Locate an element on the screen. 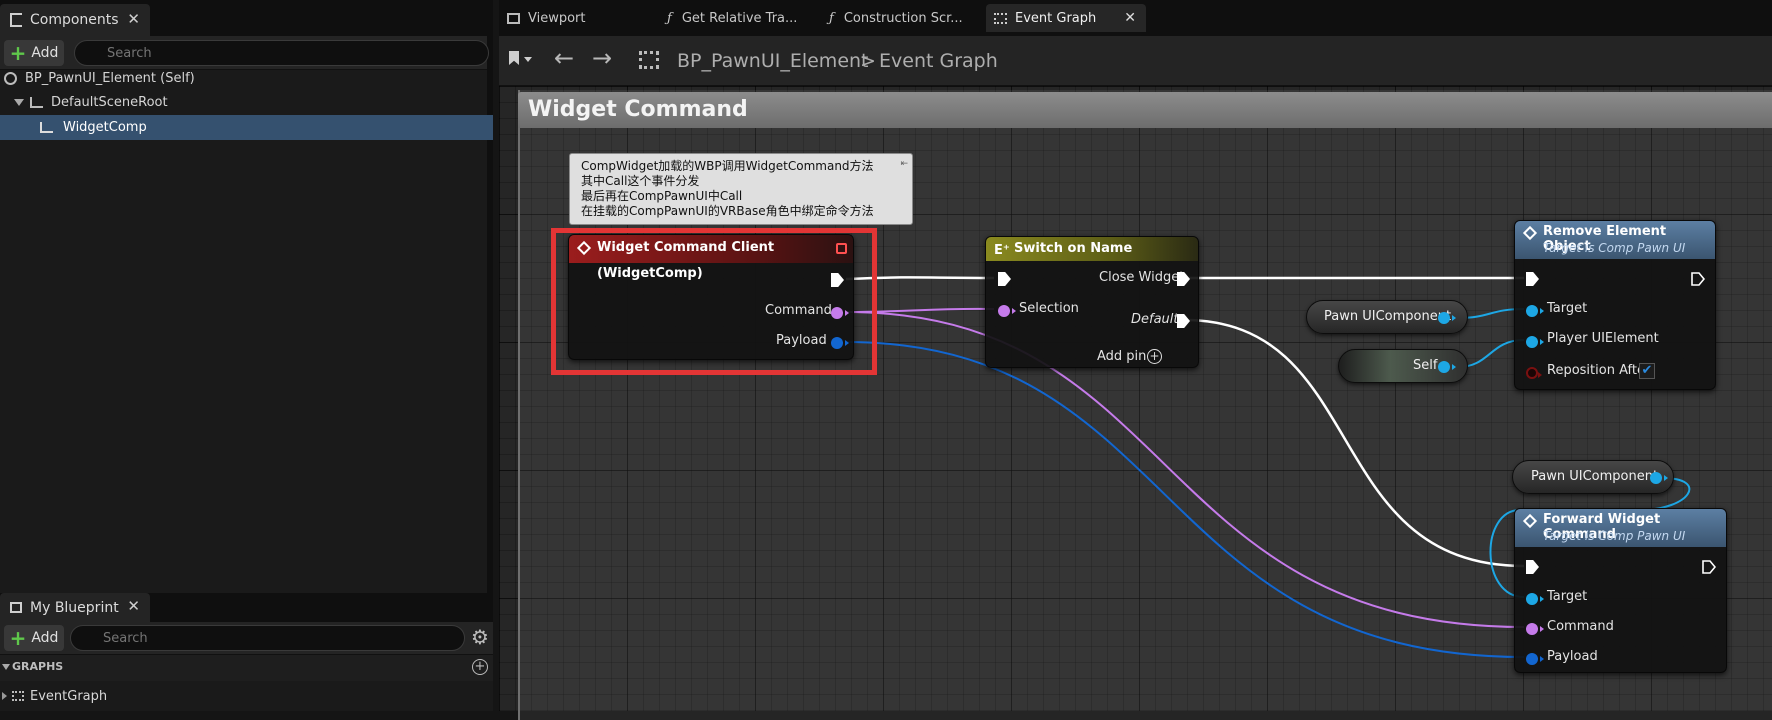 This screenshot has height=720, width=1772. reposition-after-pin is located at coordinates (1534, 373).